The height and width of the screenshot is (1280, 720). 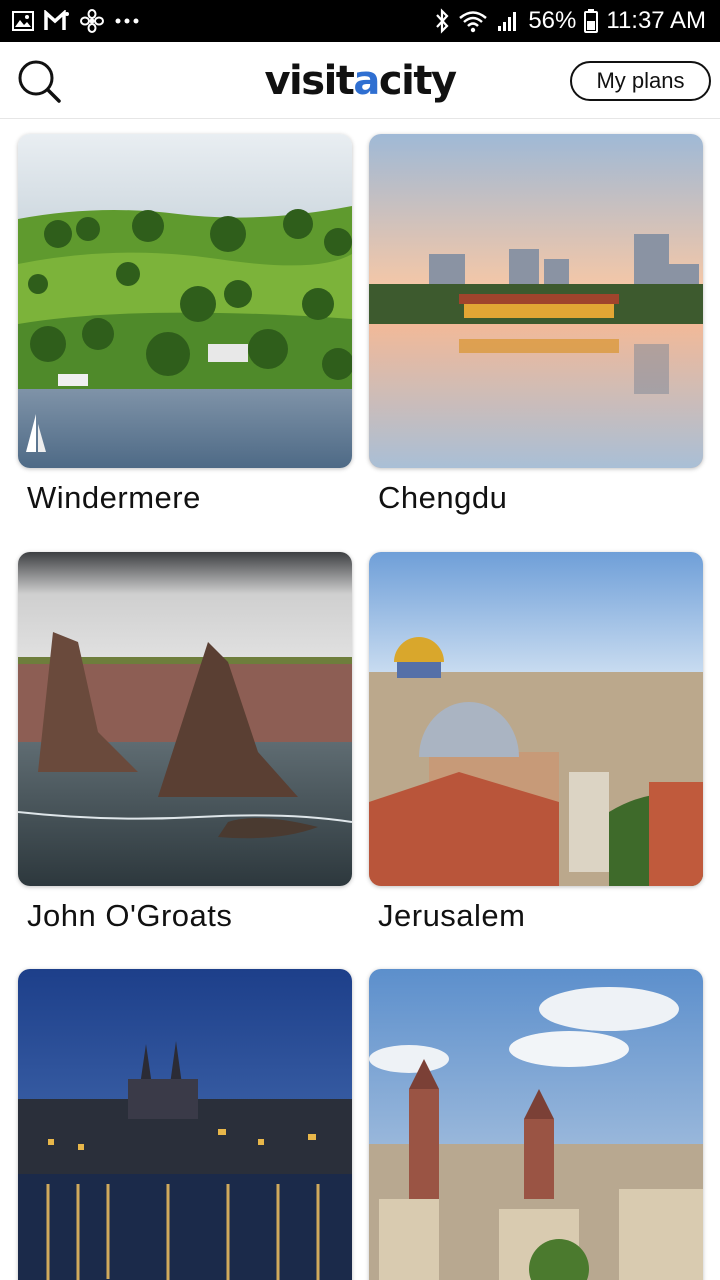 What do you see at coordinates (309, 81) in the screenshot?
I see `logo-part-1: visit` at bounding box center [309, 81].